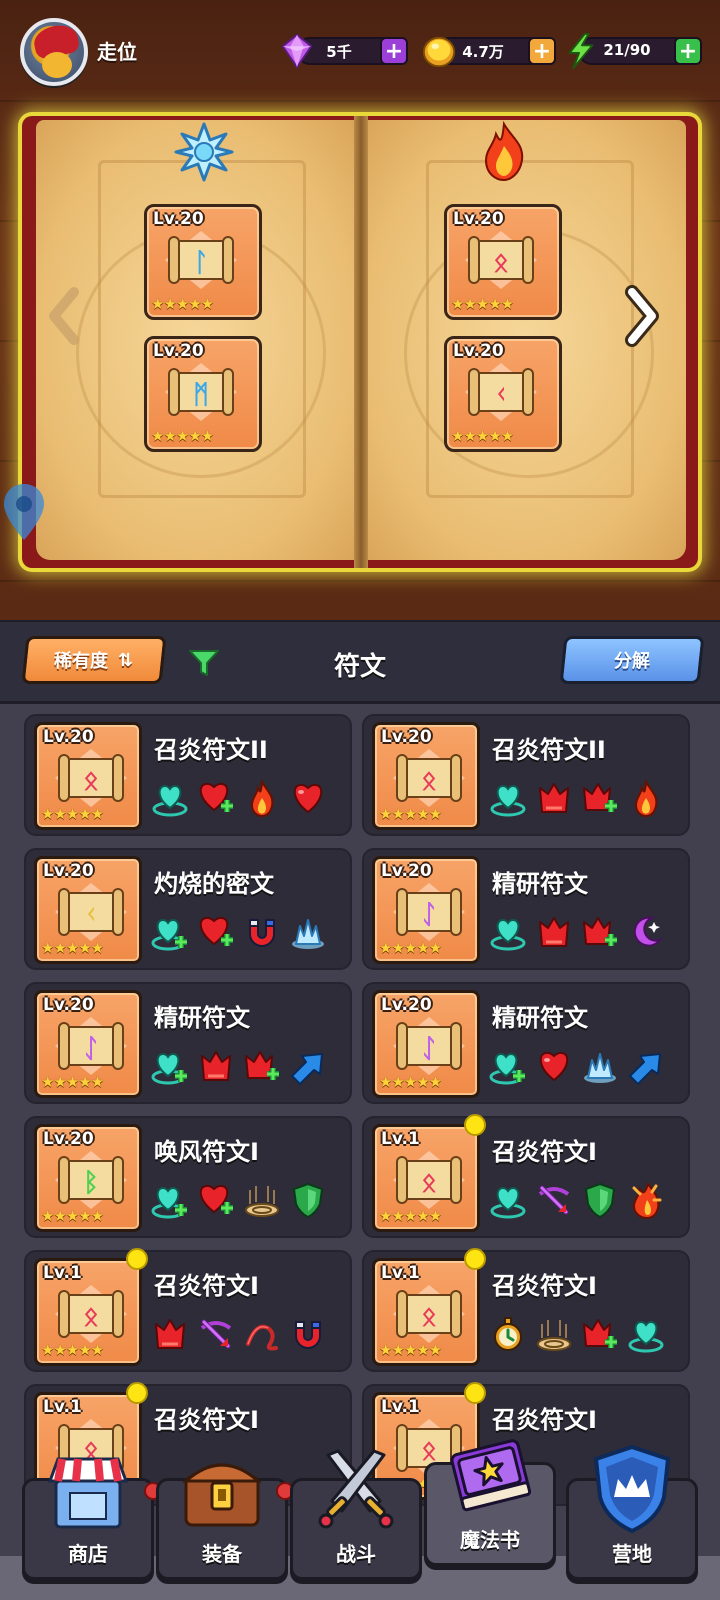 Image resolution: width=720 pixels, height=1600 pixels. Describe the element at coordinates (117, 52) in the screenshot. I see `player-name: 走位` at that location.